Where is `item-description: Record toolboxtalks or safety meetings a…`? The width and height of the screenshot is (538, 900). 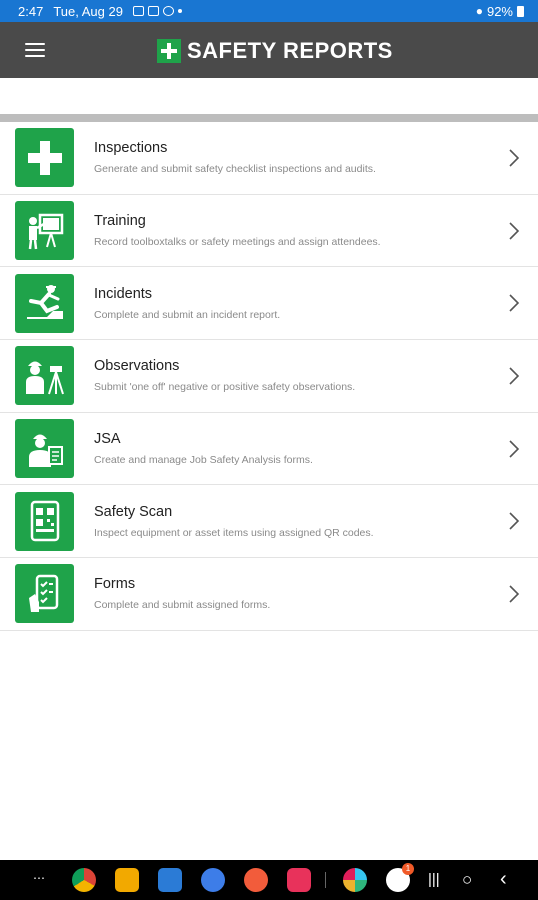 item-description: Record toolboxtalks or safety meetings a… is located at coordinates (237, 242).